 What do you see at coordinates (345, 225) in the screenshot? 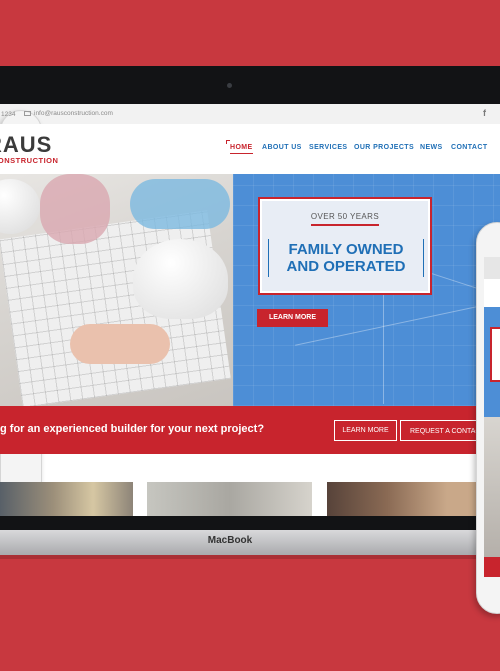
I see `divider` at bounding box center [345, 225].